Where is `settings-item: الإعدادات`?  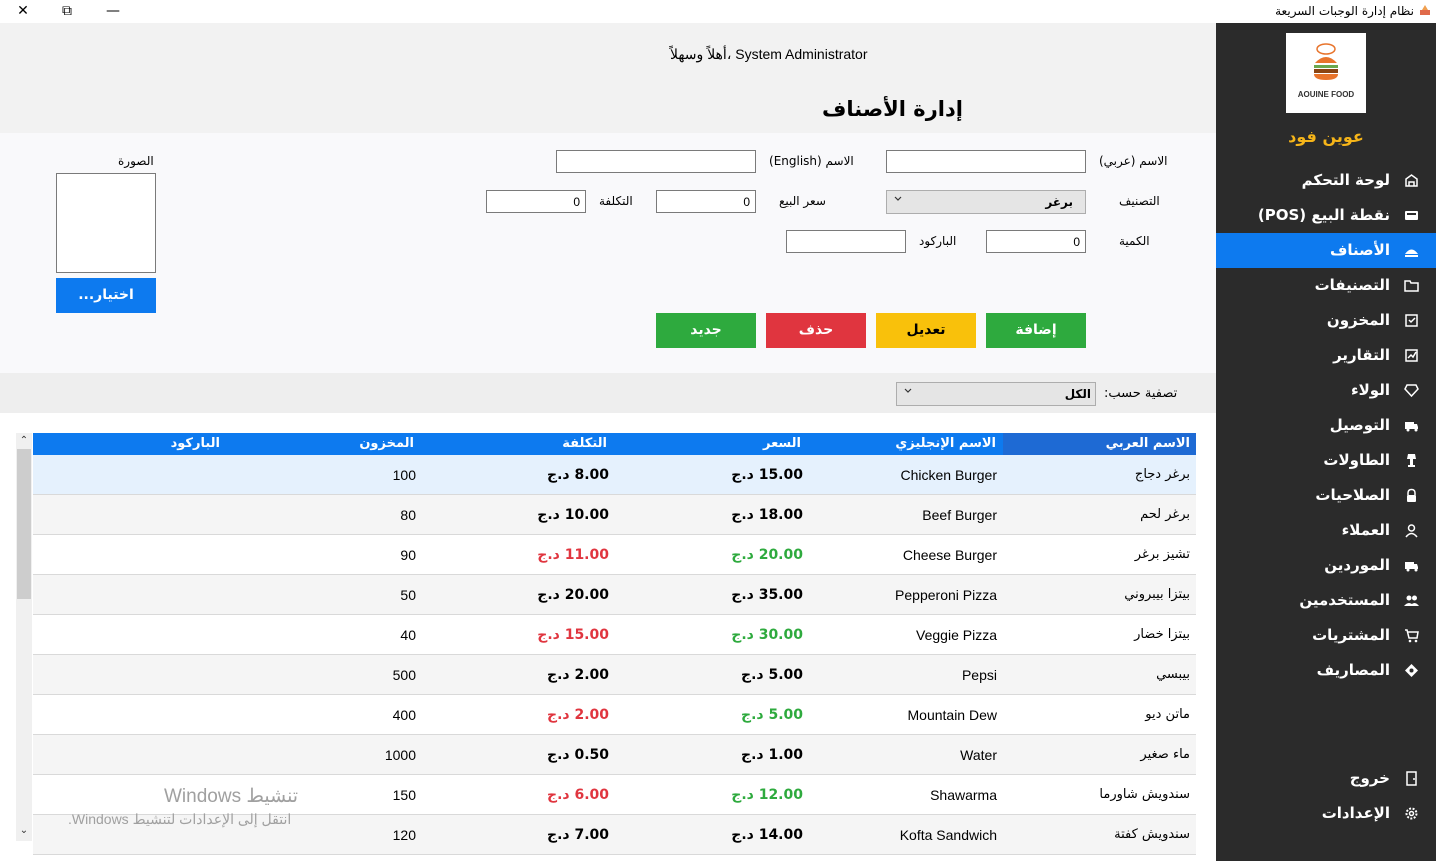
settings-item: الإعدادات is located at coordinates (1326, 813).